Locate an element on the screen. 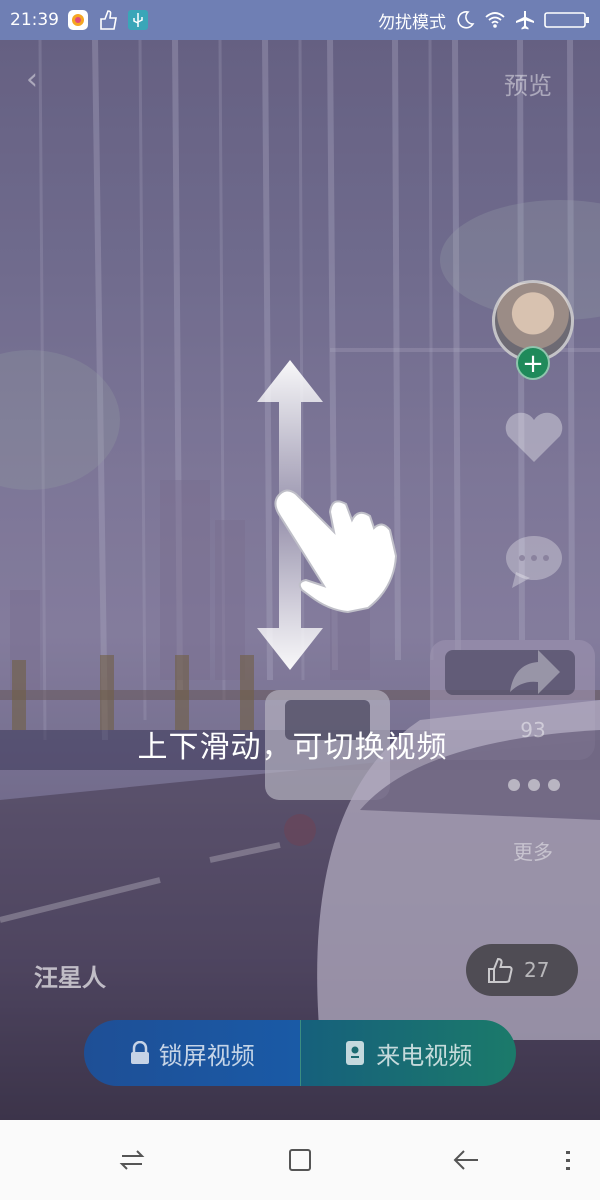 Image resolution: width=600 pixels, height=1200 pixels. switch-icon is located at coordinates (132, 1160).